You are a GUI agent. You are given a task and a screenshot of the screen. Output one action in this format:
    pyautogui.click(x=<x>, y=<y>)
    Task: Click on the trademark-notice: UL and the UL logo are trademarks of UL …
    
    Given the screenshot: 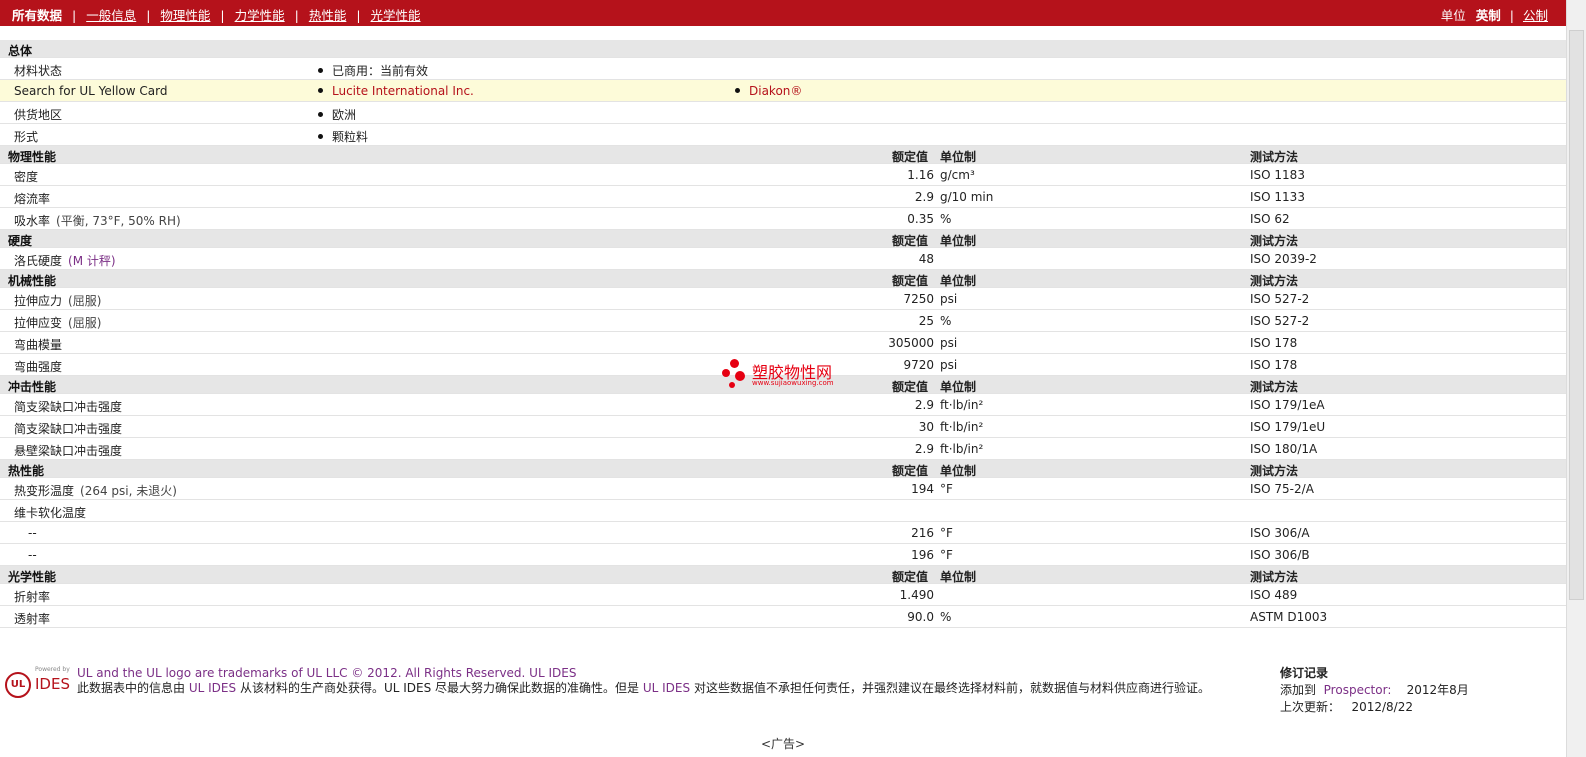 What is the action you would take?
    pyautogui.click(x=327, y=673)
    